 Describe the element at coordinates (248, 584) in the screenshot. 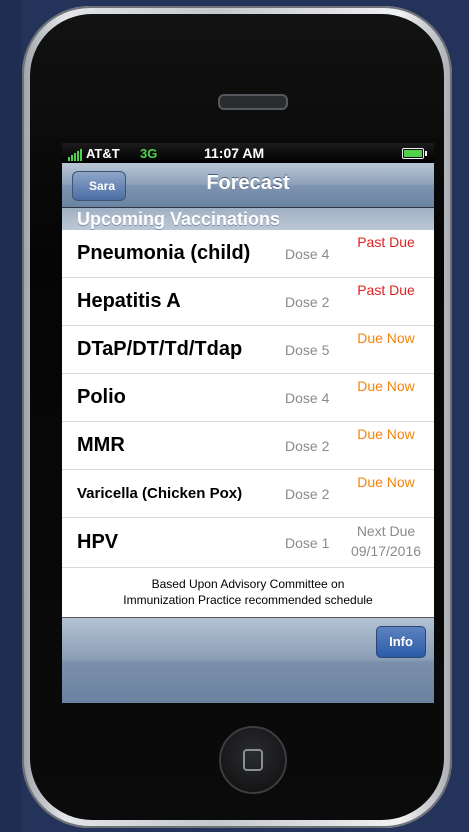

I see `footnote-line: Based Upon Advisory Committee on` at that location.